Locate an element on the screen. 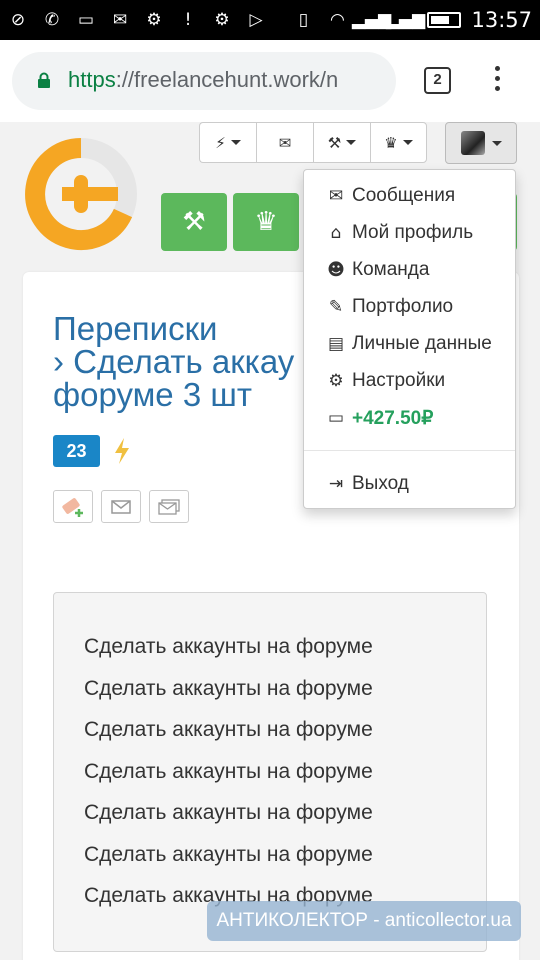 The height and width of the screenshot is (960, 540). projects-button: ⚒ is located at coordinates (194, 222).